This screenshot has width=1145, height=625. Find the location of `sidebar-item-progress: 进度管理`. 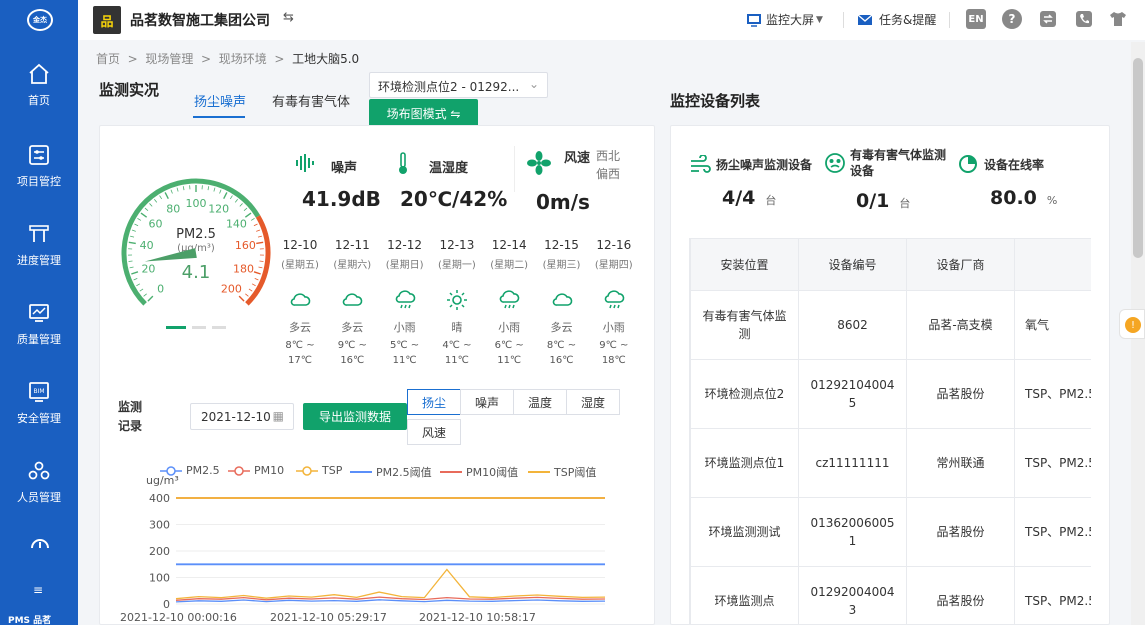

sidebar-item-progress: 进度管理 is located at coordinates (39, 252).